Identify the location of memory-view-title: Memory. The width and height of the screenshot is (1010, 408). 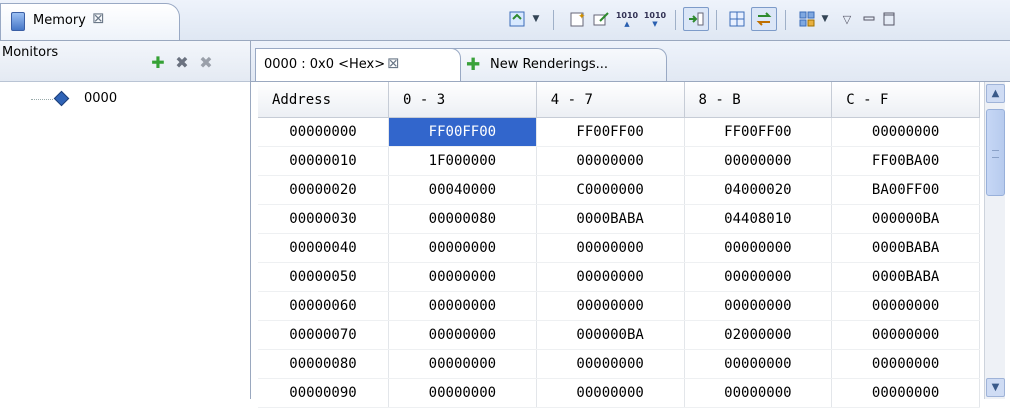
(59, 20).